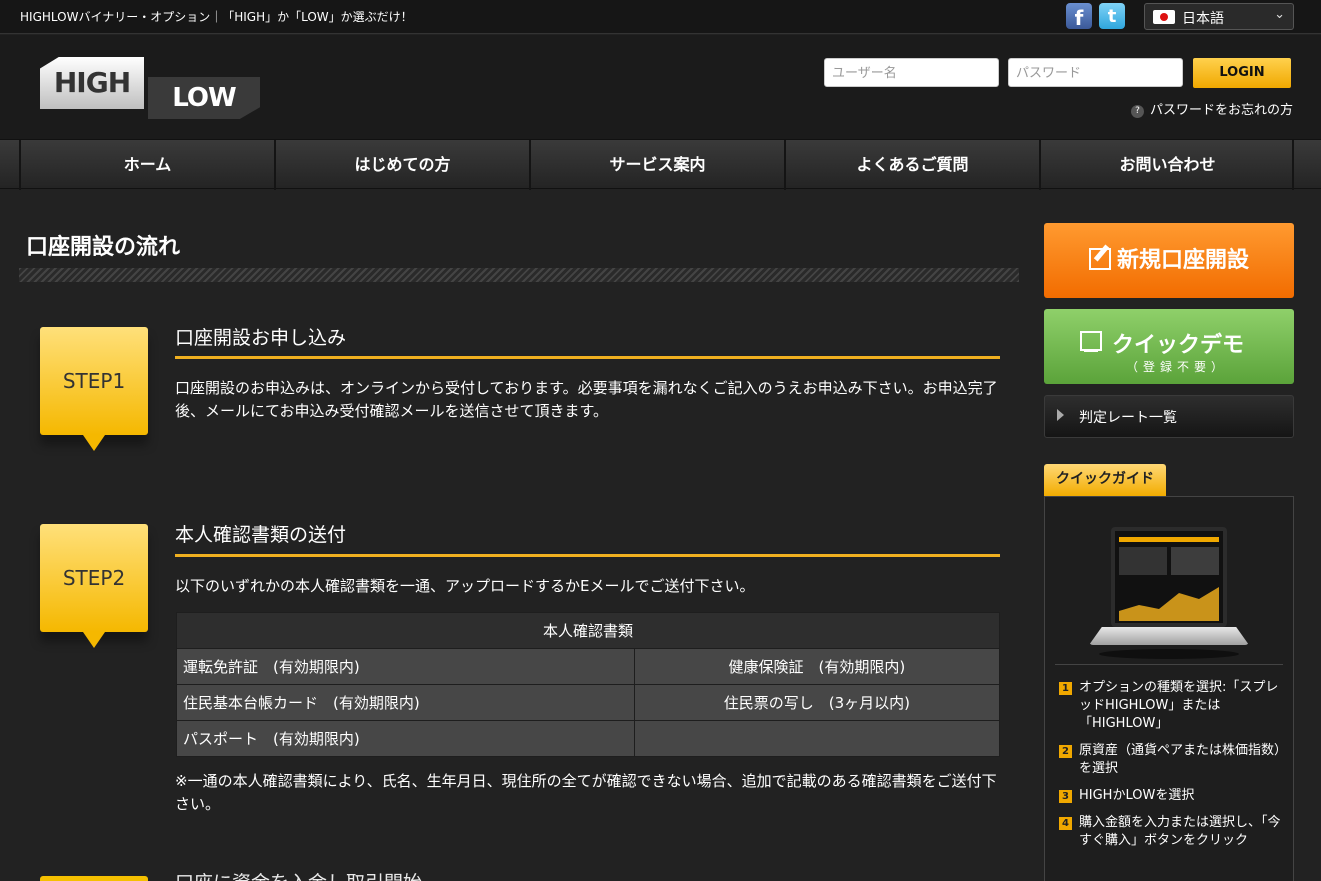 The height and width of the screenshot is (881, 1321). Describe the element at coordinates (103, 247) in the screenshot. I see `page-title: 口座開設の流れ` at that location.